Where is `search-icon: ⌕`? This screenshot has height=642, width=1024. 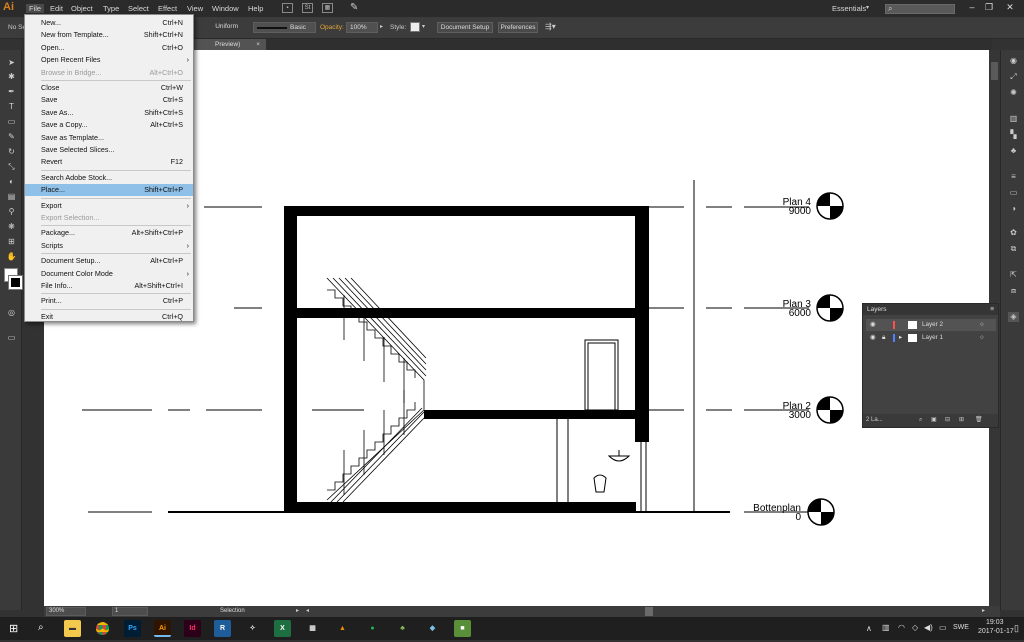 search-icon: ⌕ is located at coordinates (41, 627).